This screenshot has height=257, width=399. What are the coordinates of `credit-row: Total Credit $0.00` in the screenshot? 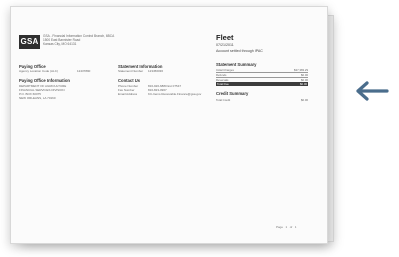 It's located at (262, 100).